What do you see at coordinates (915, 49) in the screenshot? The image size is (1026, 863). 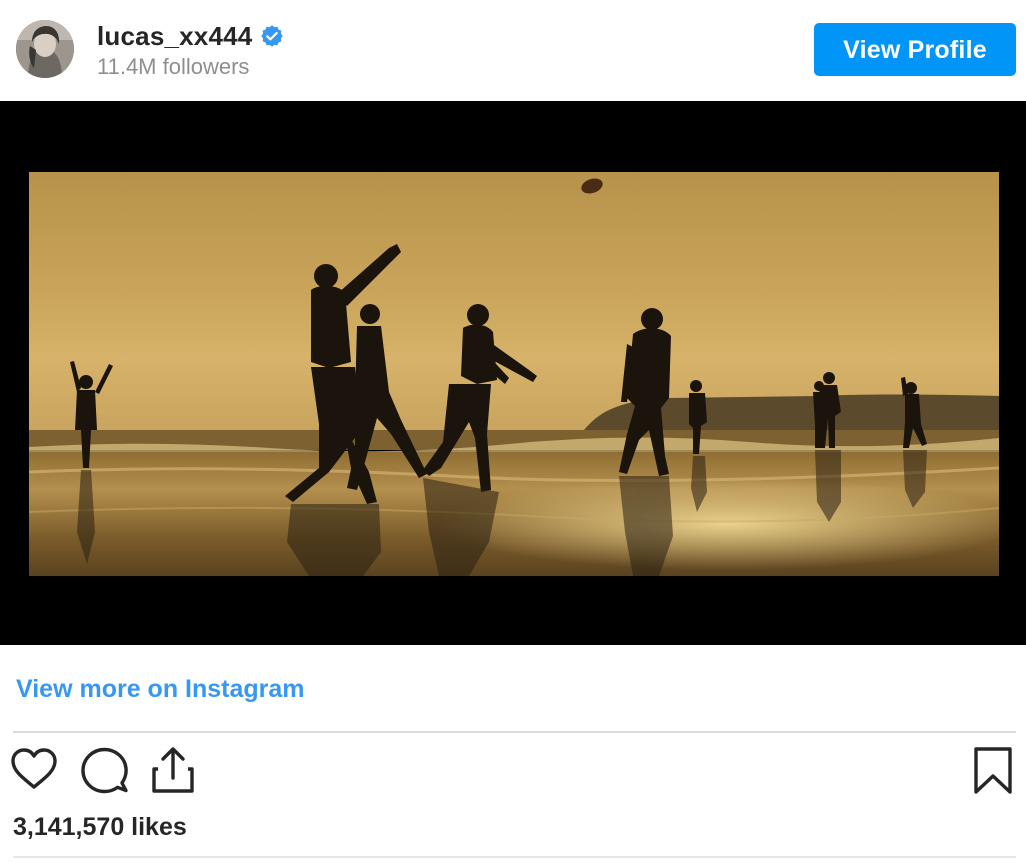 I see `view-profile-button: View Profile` at bounding box center [915, 49].